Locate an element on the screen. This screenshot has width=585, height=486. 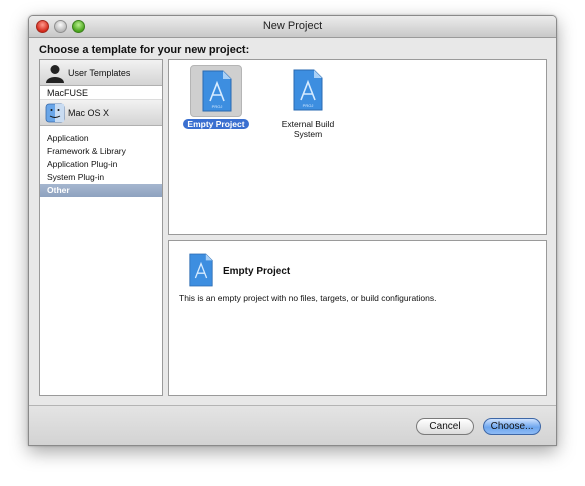
sidebar-item-framework-library: Framework & Library is located at coordinates (101, 151).